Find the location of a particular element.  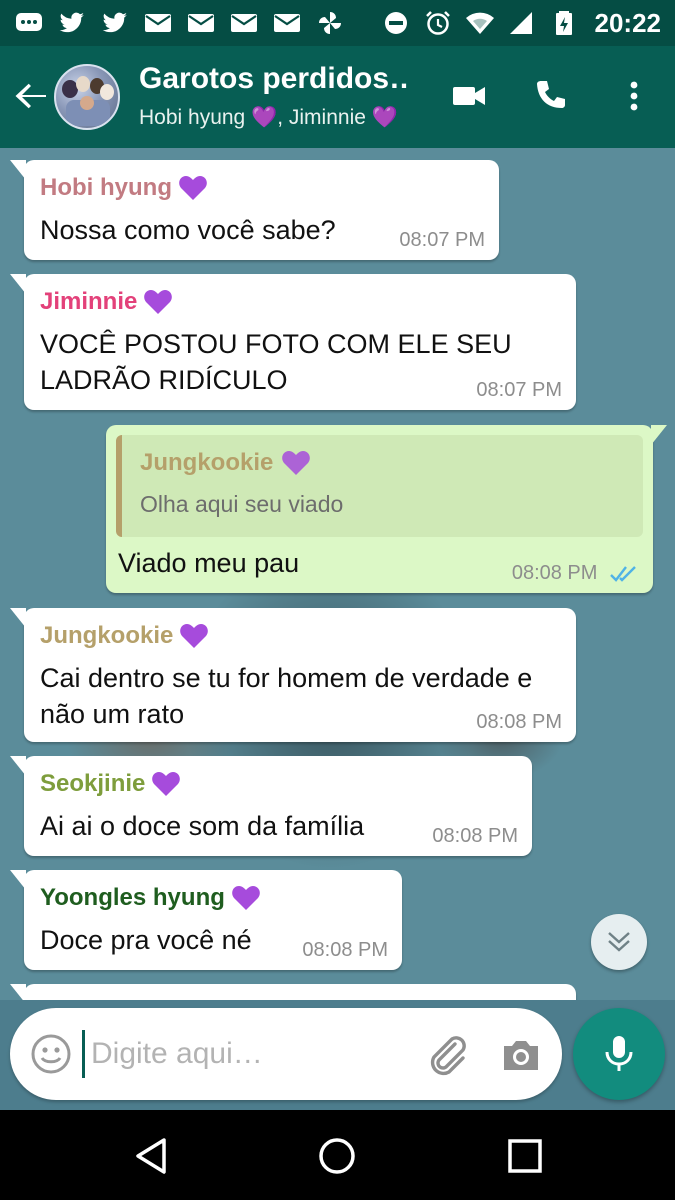

sender-name: Seokjinie is located at coordinates (278, 784).